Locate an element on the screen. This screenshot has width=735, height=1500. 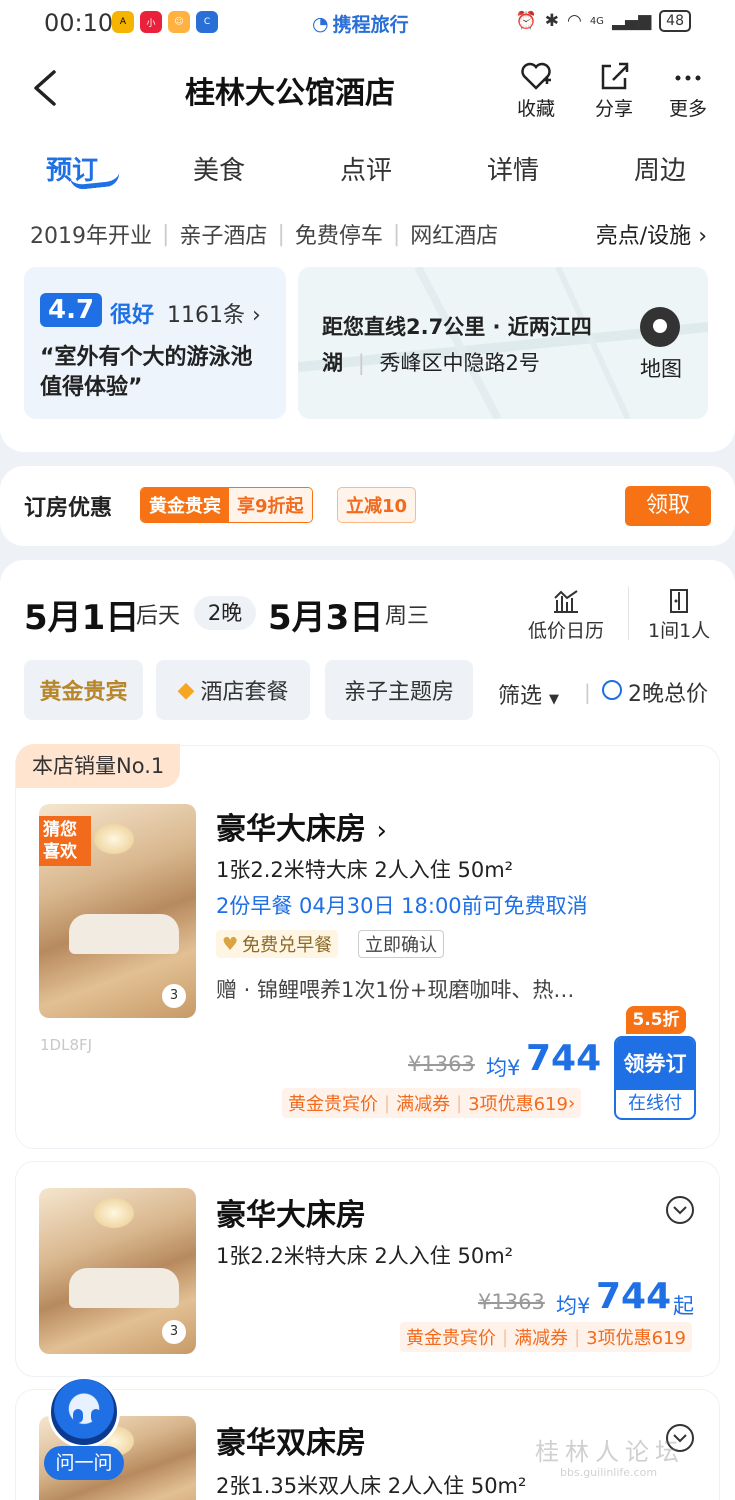
booking-promo-bar: 订房优惠 黄金贵宾 享9折起 立减10 领取 is located at coordinates (367, 506).